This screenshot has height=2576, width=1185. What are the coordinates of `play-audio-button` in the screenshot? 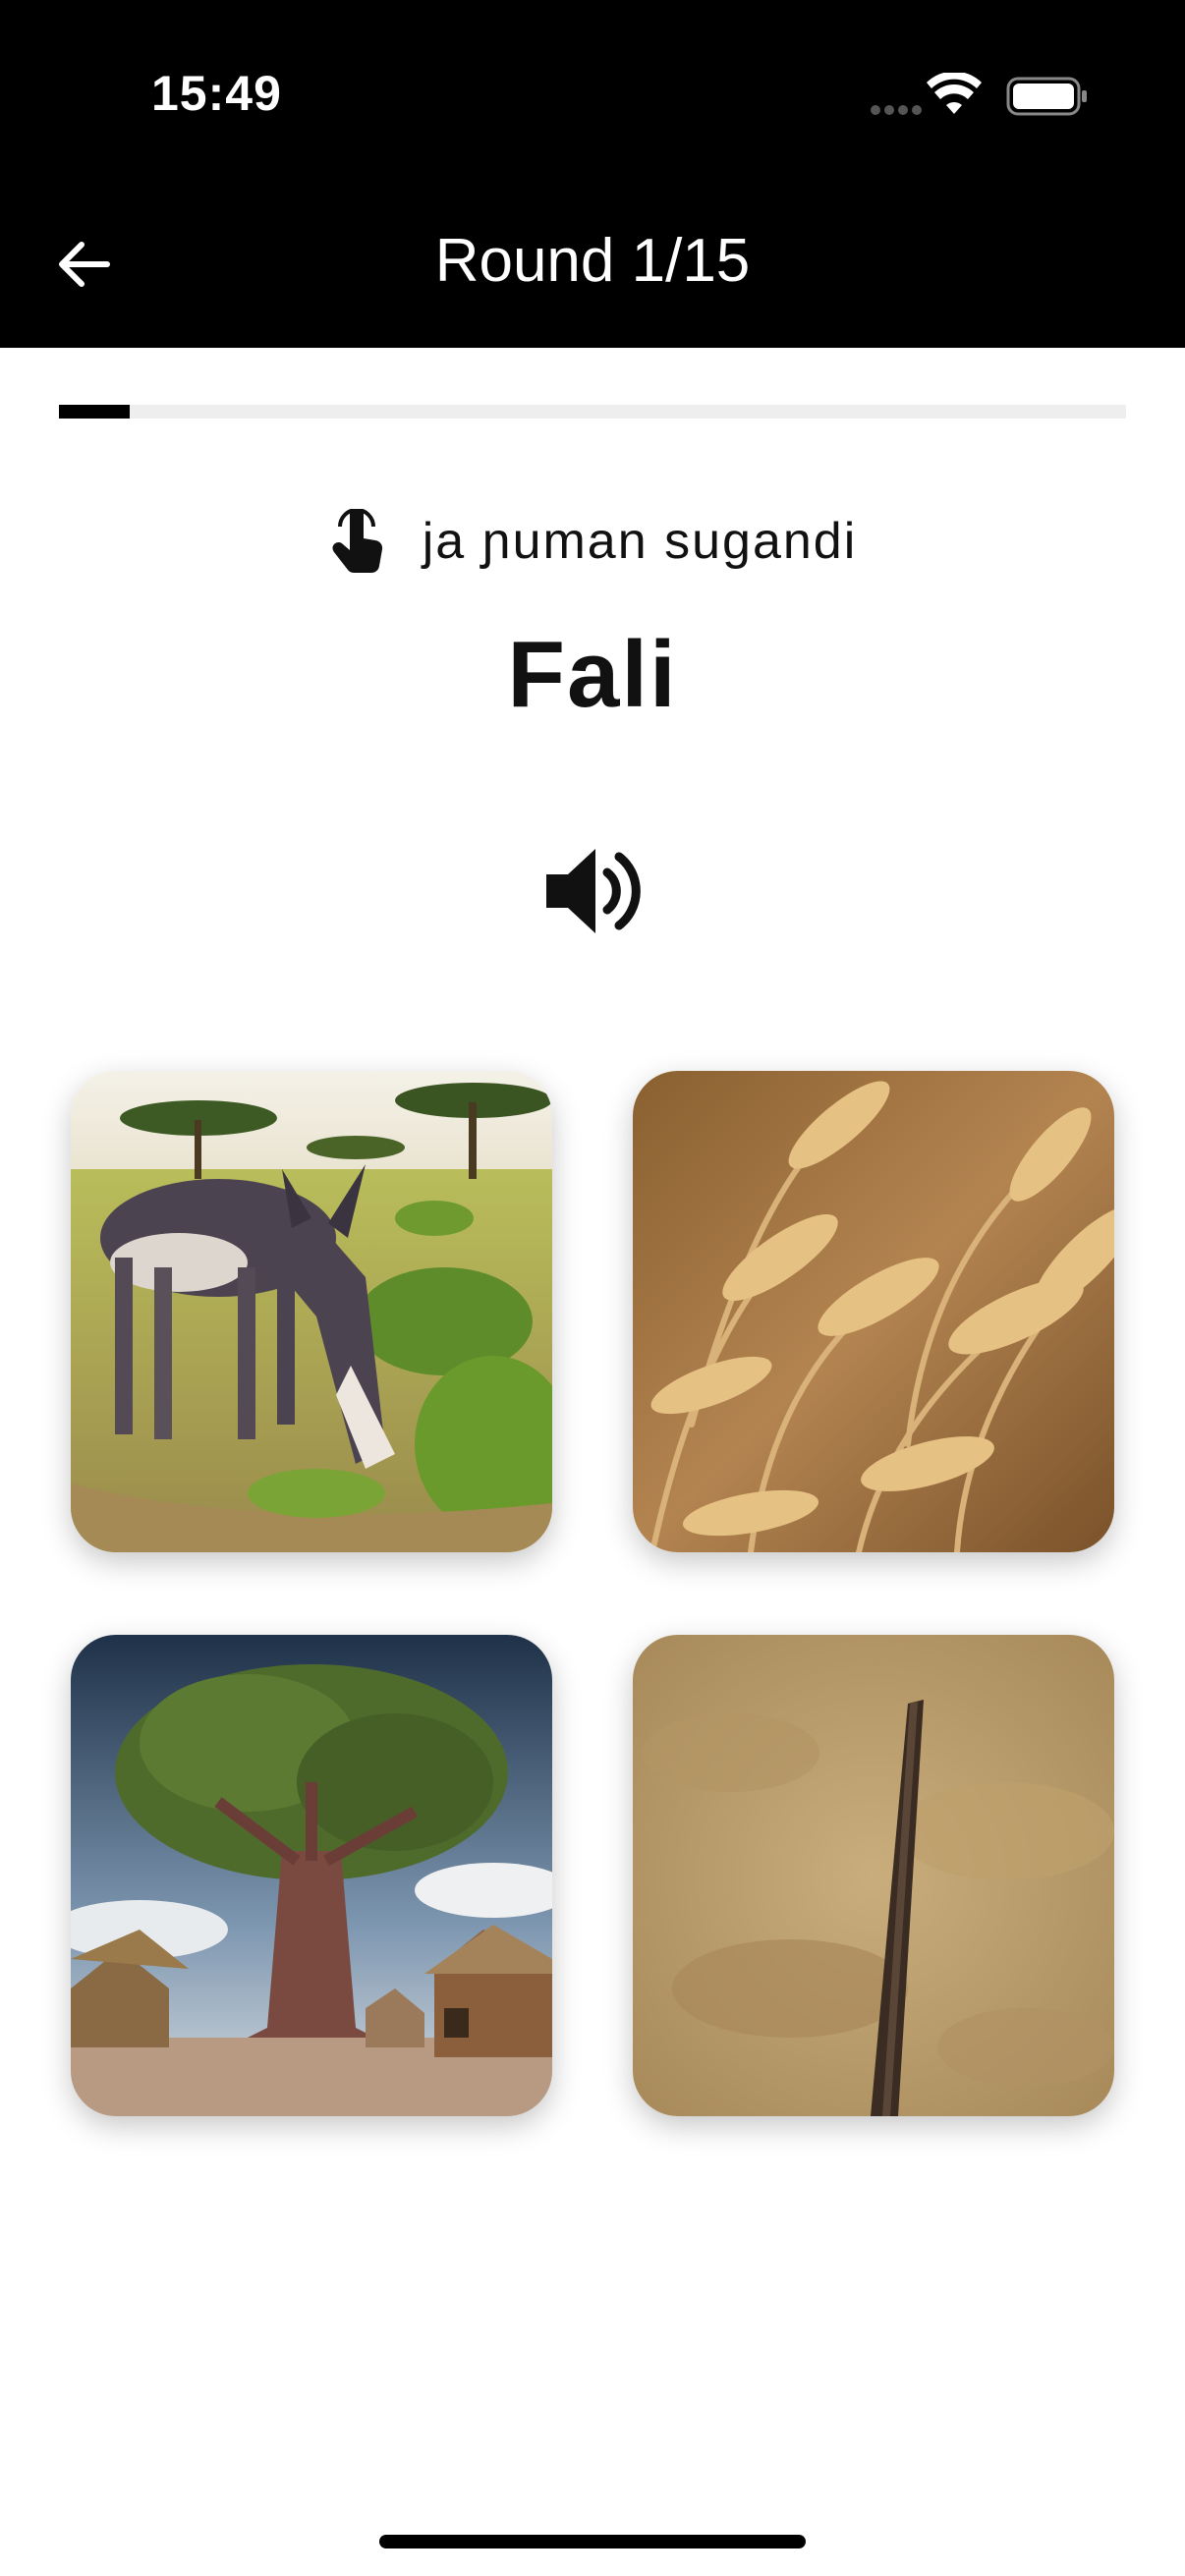 It's located at (592, 891).